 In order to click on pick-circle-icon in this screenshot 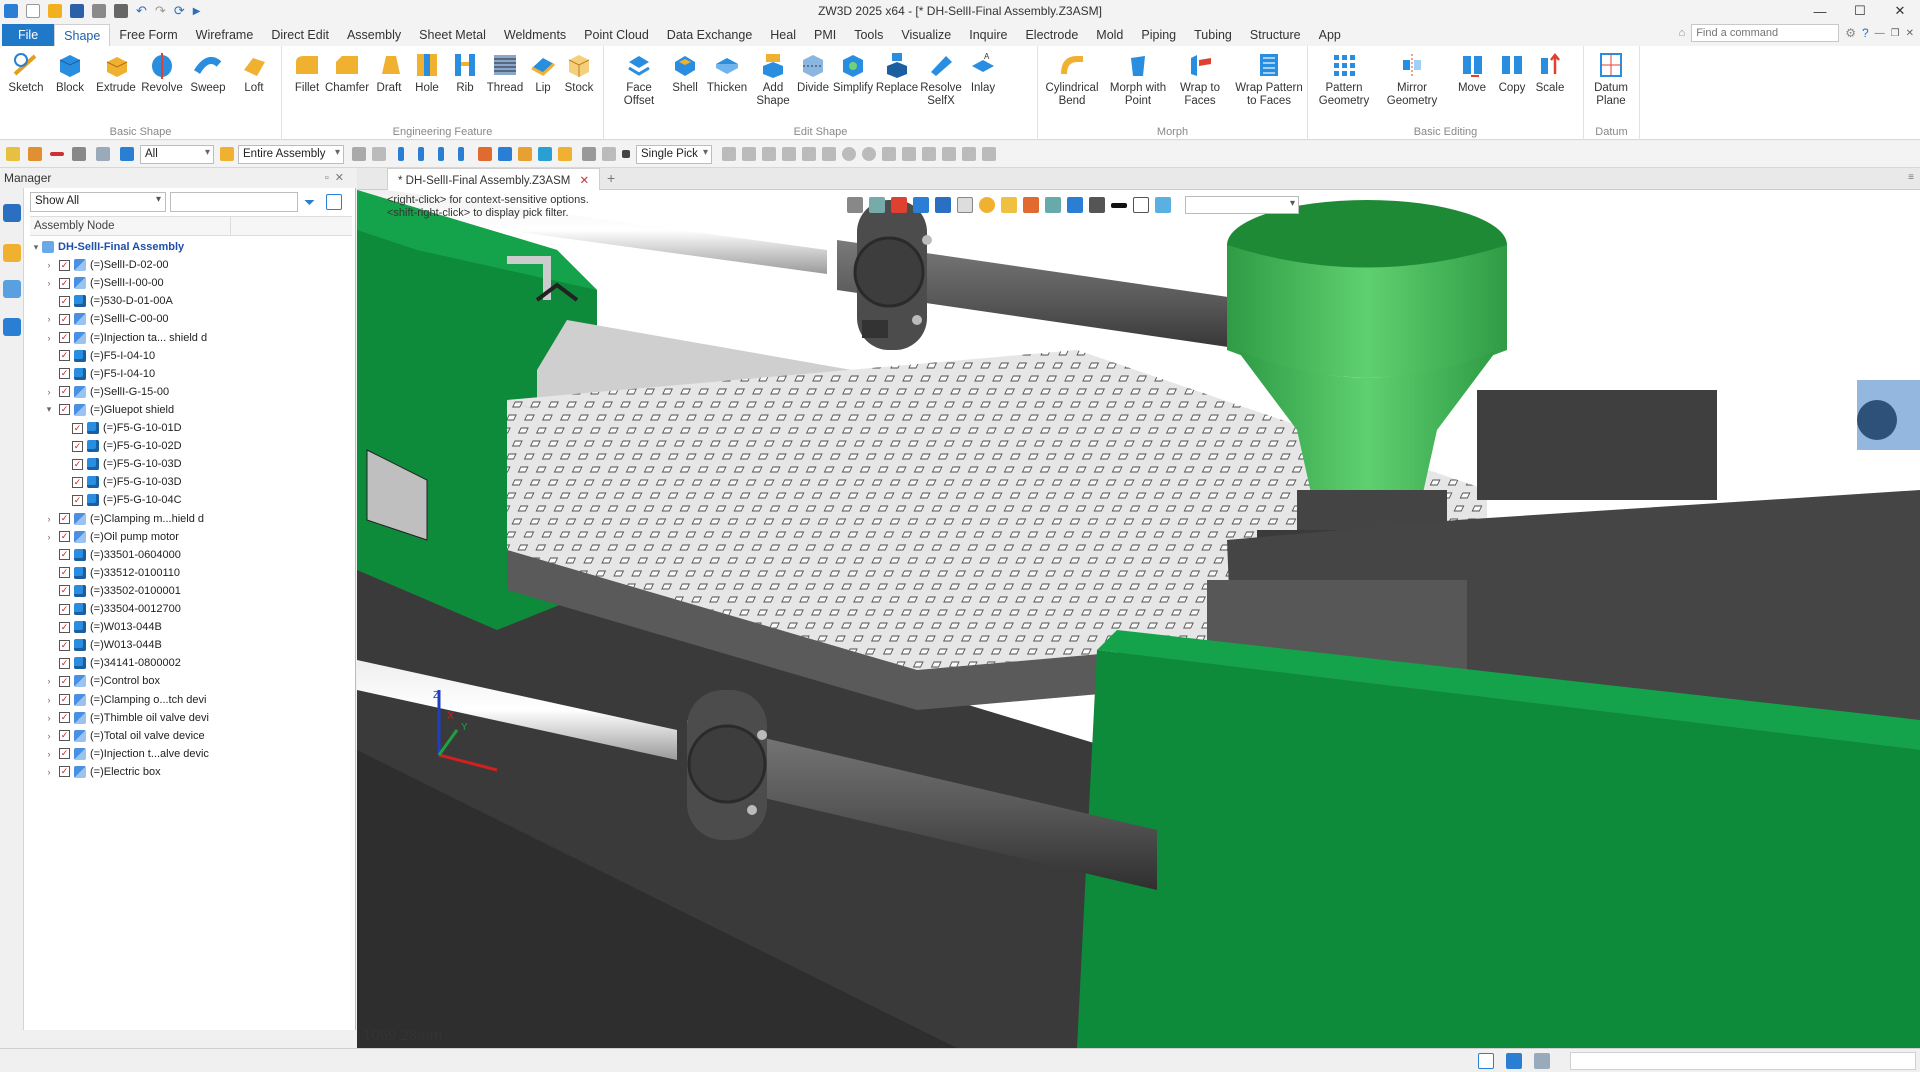, I will do `click(849, 154)`.